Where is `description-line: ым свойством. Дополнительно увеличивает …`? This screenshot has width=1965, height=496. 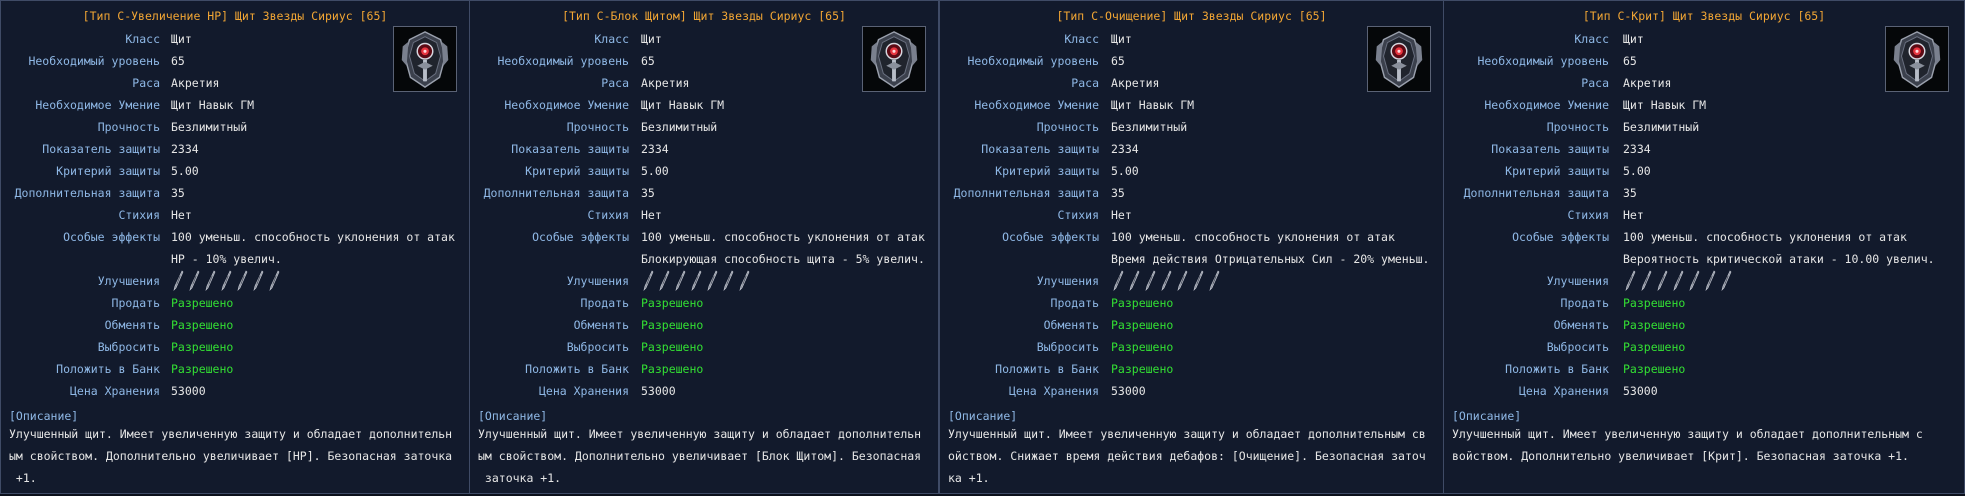 description-line: ым свойством. Дополнительно увеличивает … is located at coordinates (700, 456).